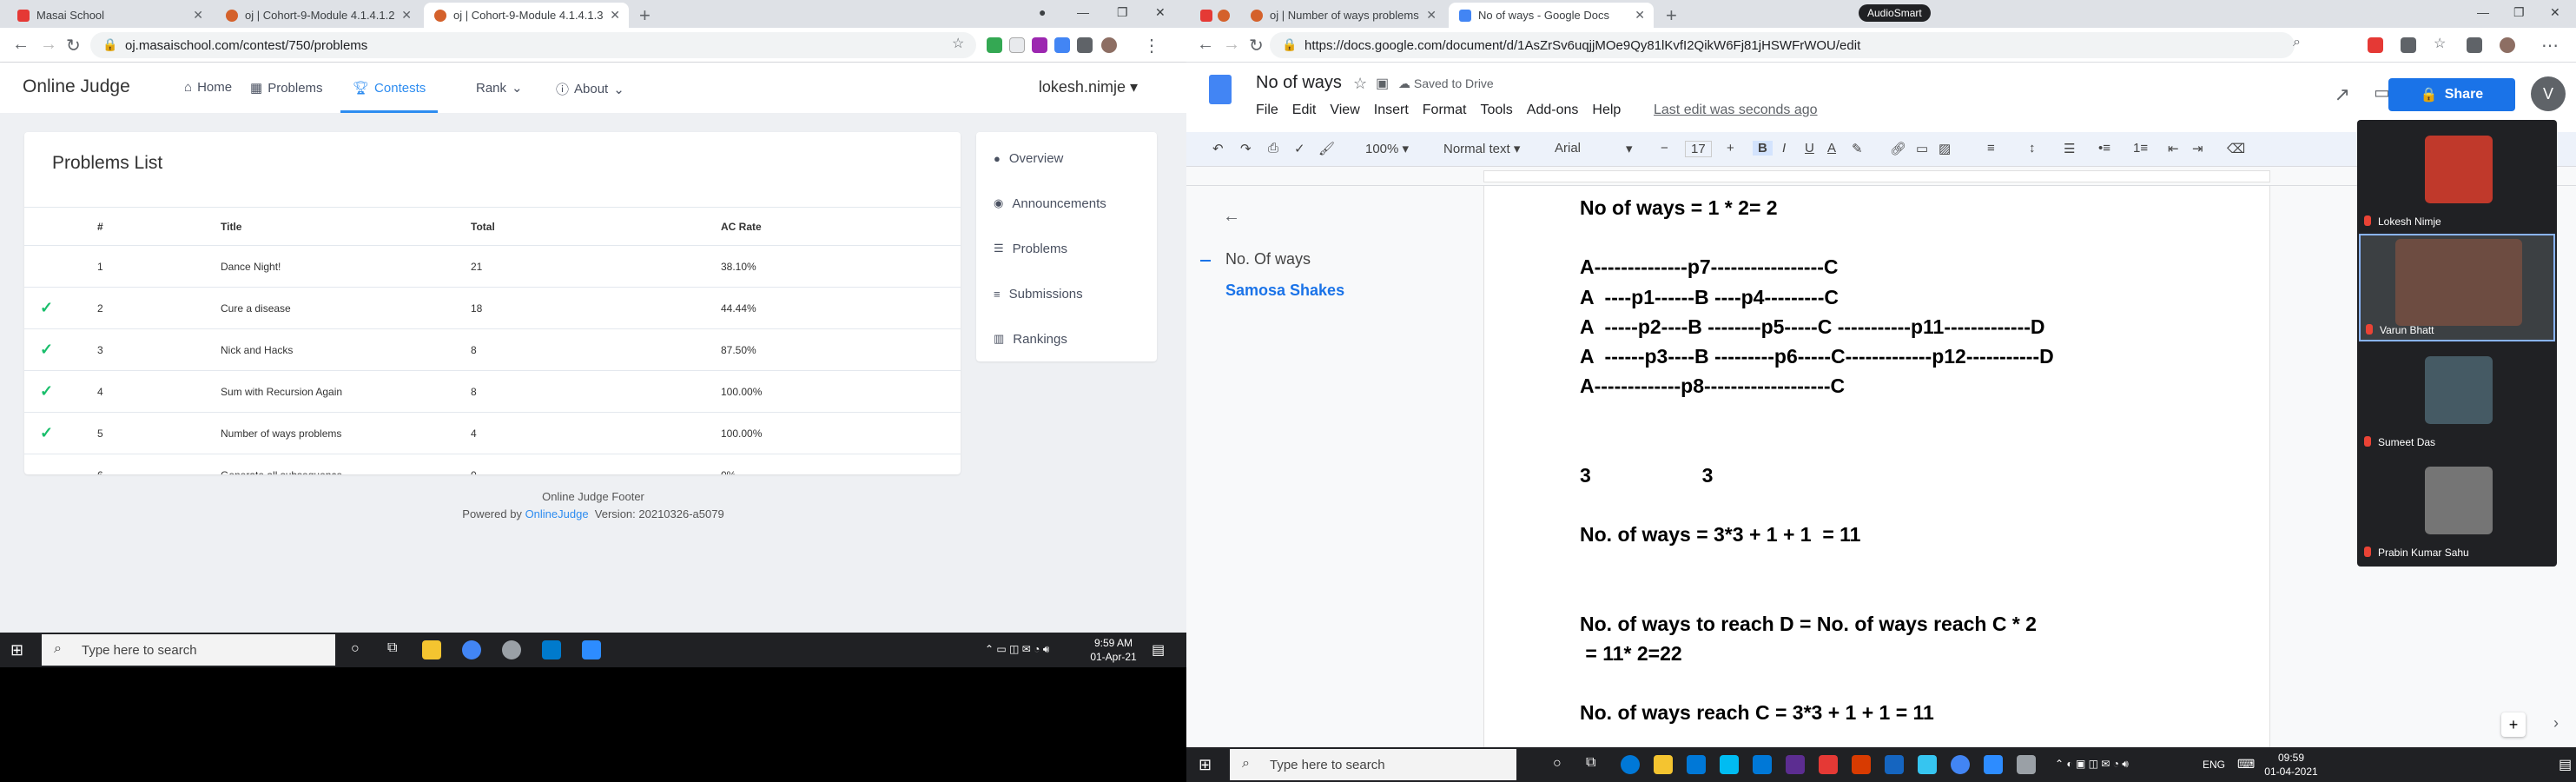 This screenshot has width=2576, height=782. What do you see at coordinates (1698, 149) in the screenshot?
I see `font-size-input: 17` at bounding box center [1698, 149].